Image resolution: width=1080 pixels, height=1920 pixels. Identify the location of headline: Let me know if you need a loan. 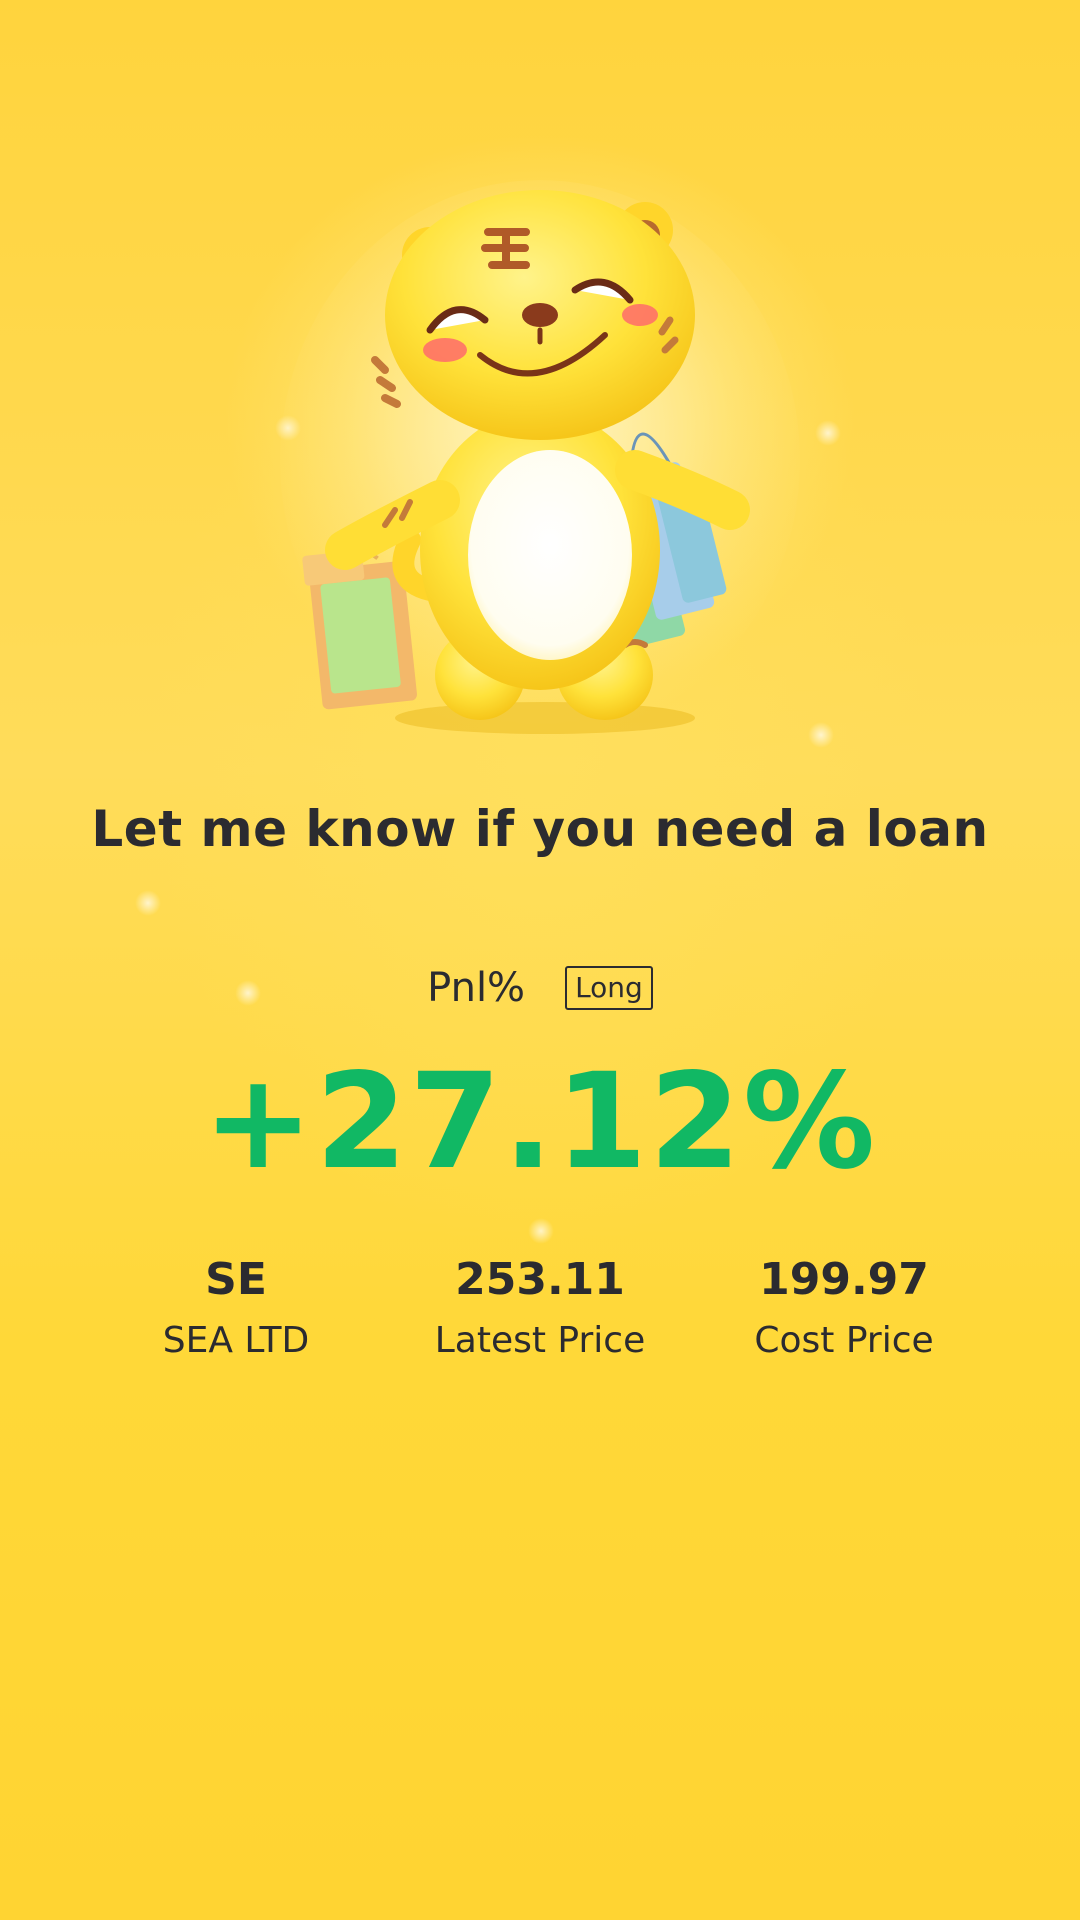
(540, 829).